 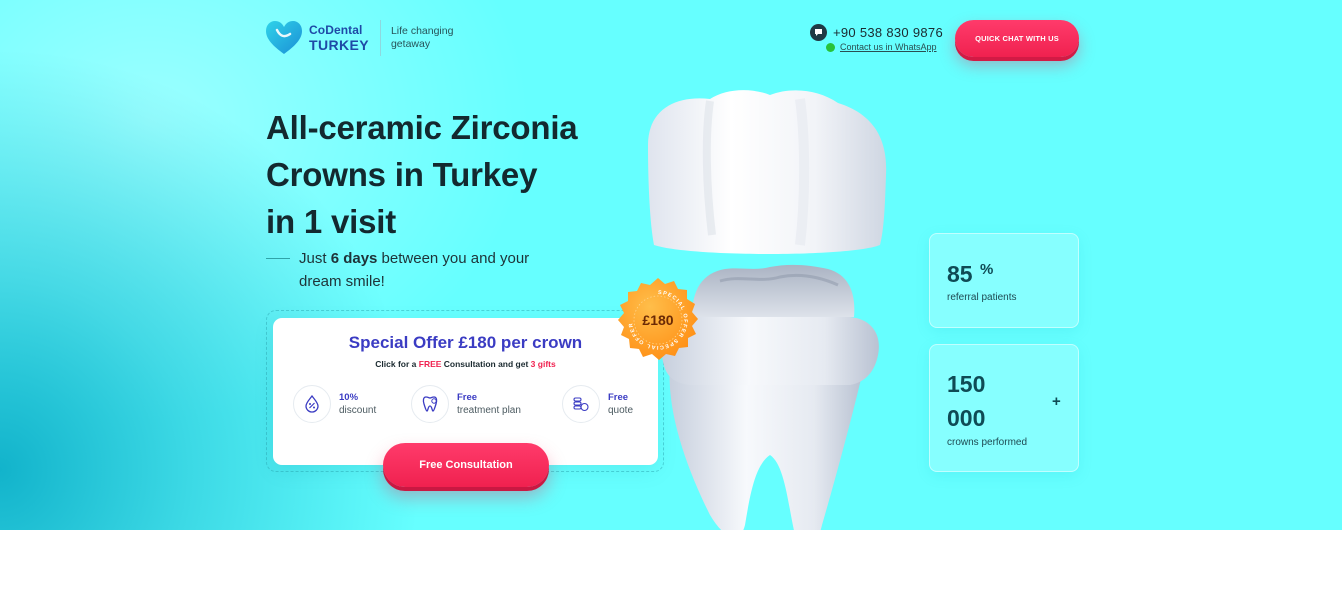 I want to click on whatsapp-icon, so click(x=830, y=47).